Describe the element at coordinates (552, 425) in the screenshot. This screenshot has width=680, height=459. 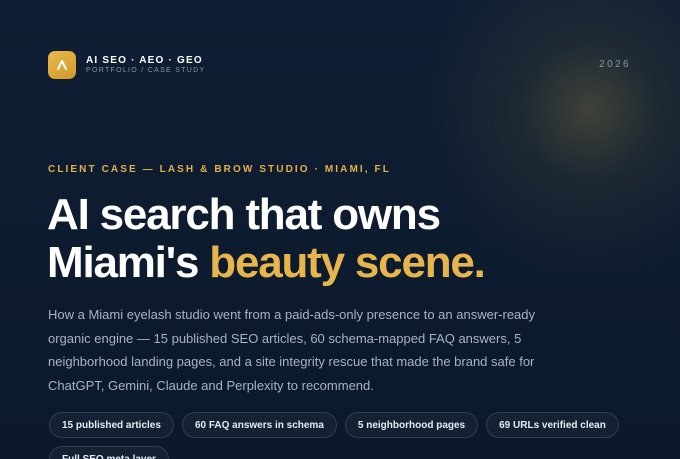
I see `stat-chip-urls: 69 URLs verified clean` at that location.